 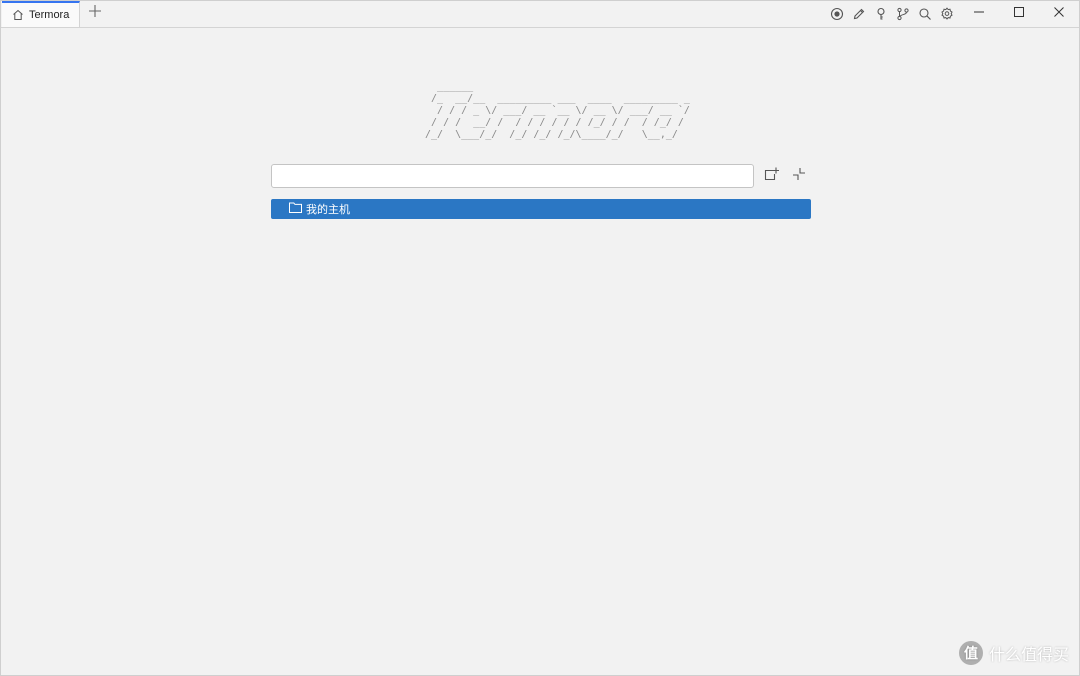 What do you see at coordinates (859, 14) in the screenshot?
I see `pencil-icon` at bounding box center [859, 14].